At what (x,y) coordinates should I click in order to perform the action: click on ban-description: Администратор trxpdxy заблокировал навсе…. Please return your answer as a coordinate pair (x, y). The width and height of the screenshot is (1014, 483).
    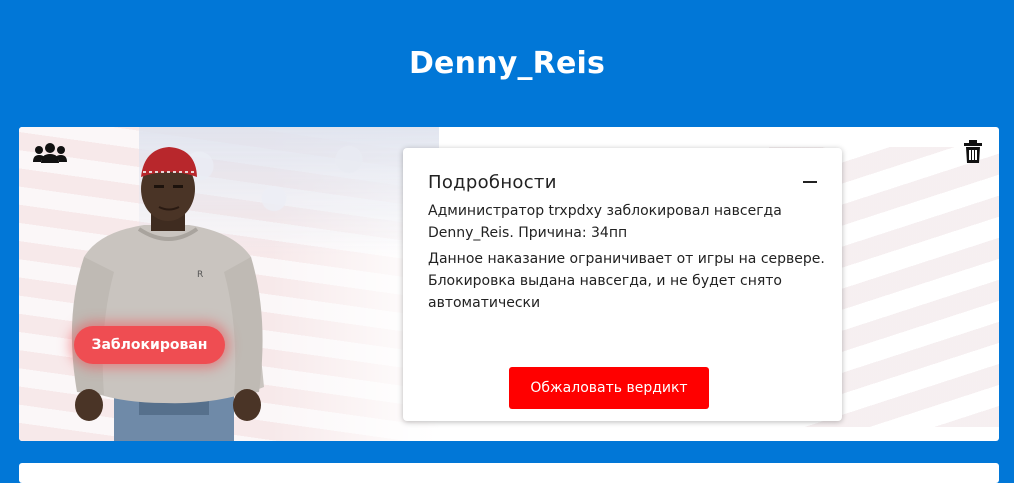
    Looking at the image, I should click on (605, 222).